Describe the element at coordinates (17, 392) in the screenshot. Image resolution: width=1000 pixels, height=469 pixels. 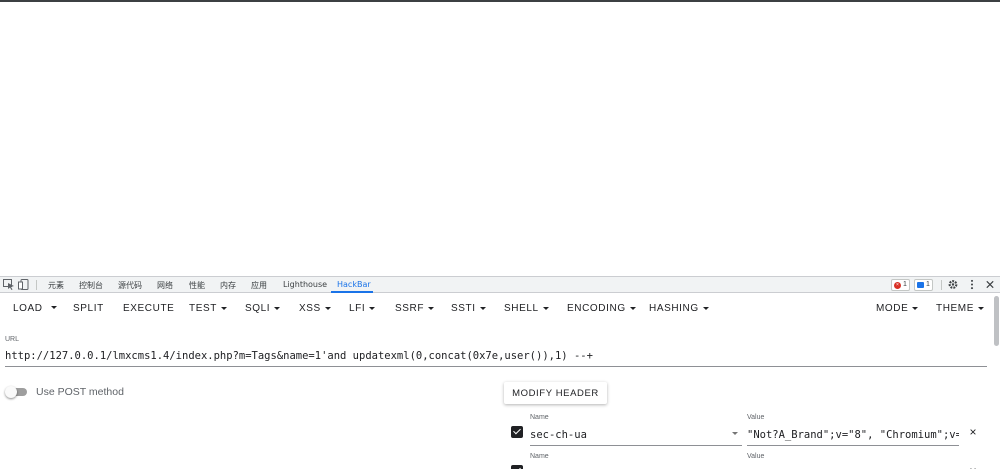
I see `post-method-toggle` at that location.